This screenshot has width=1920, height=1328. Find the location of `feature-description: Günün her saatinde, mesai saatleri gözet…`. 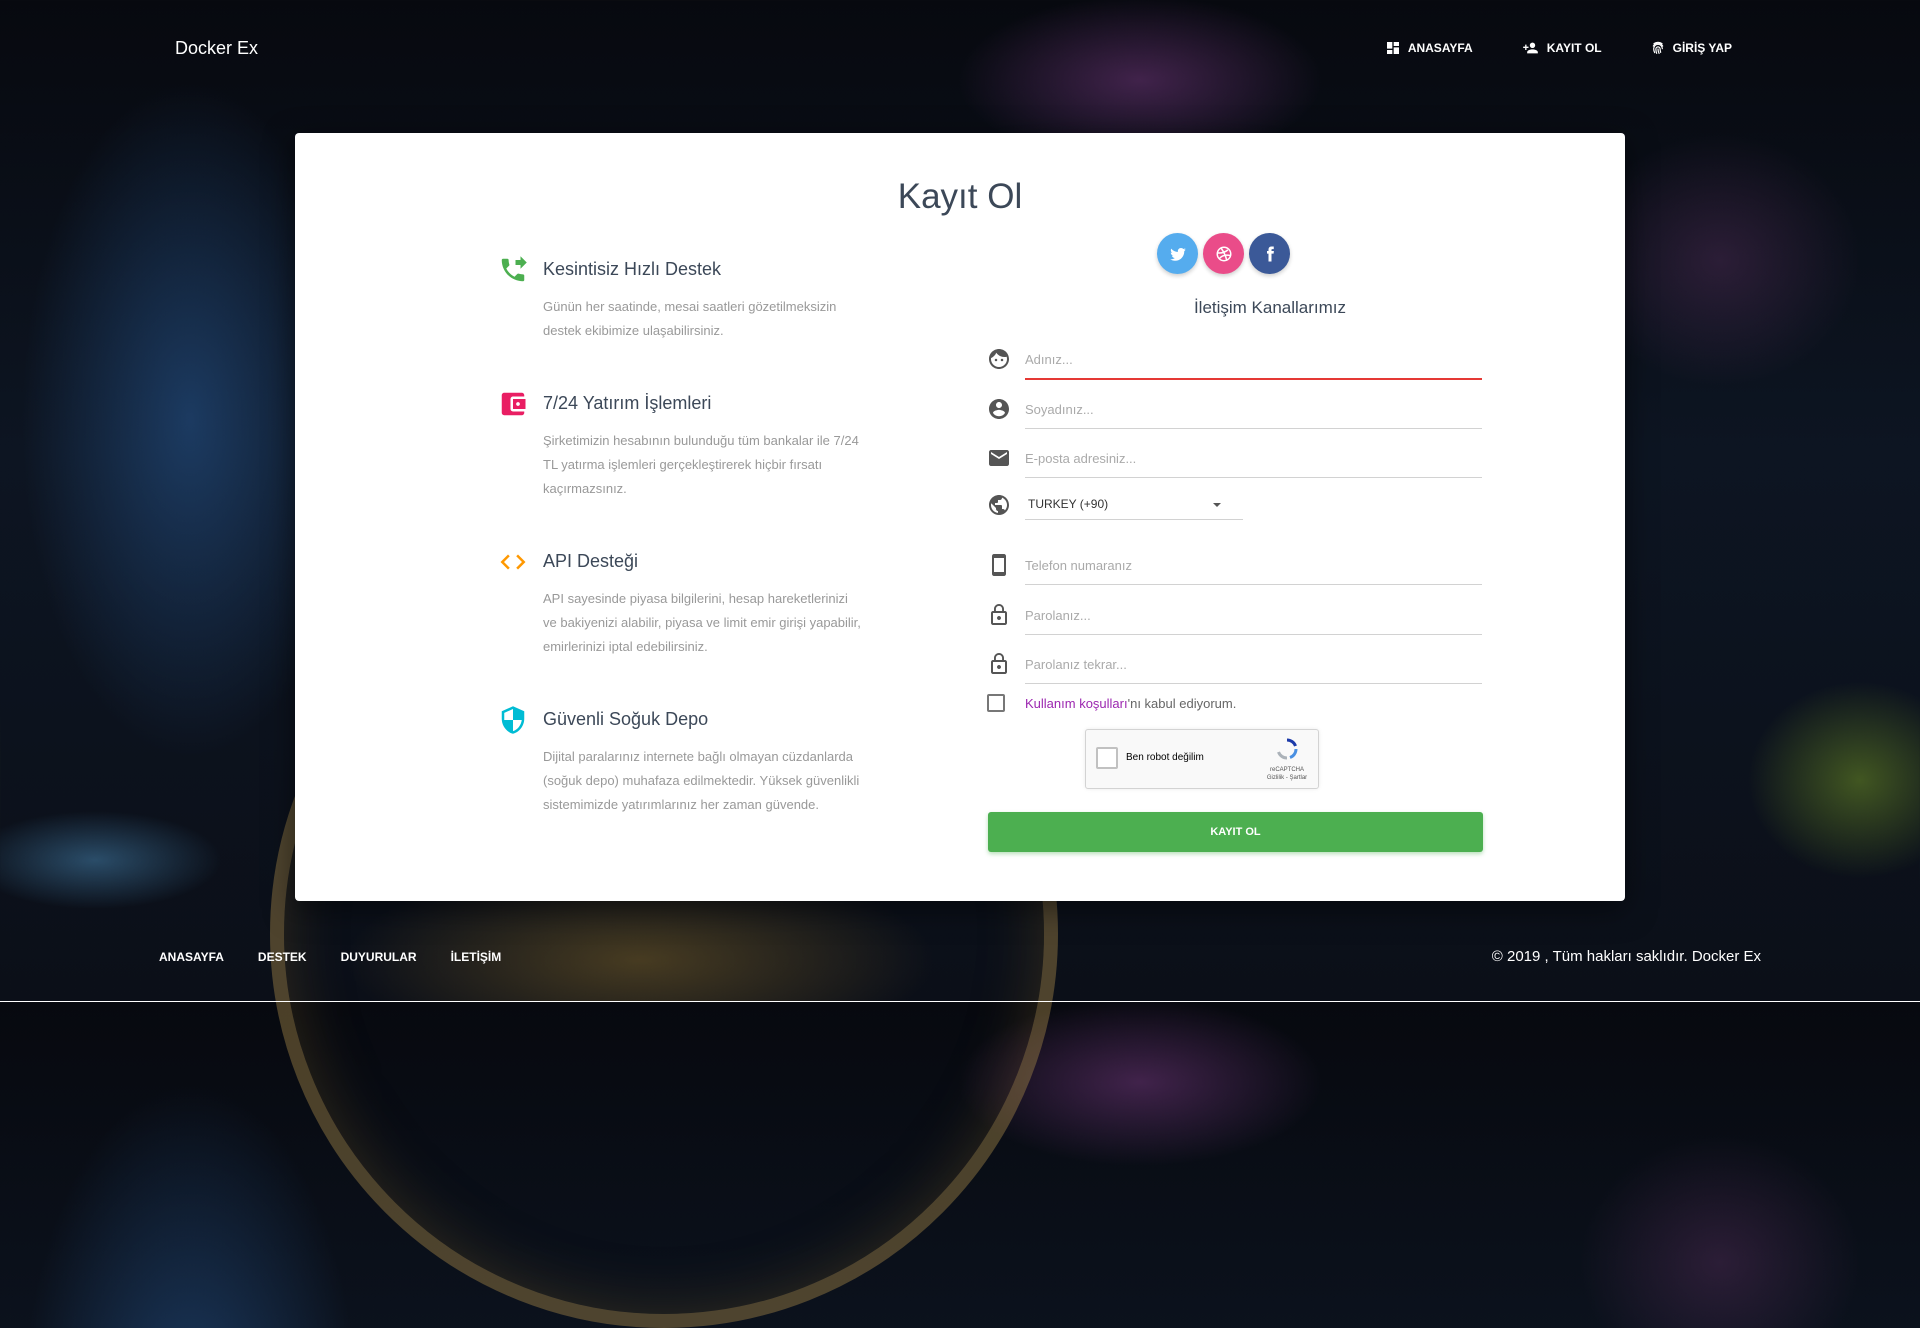

feature-description: Günün her saatinde, mesai saatleri gözet… is located at coordinates (690, 318).